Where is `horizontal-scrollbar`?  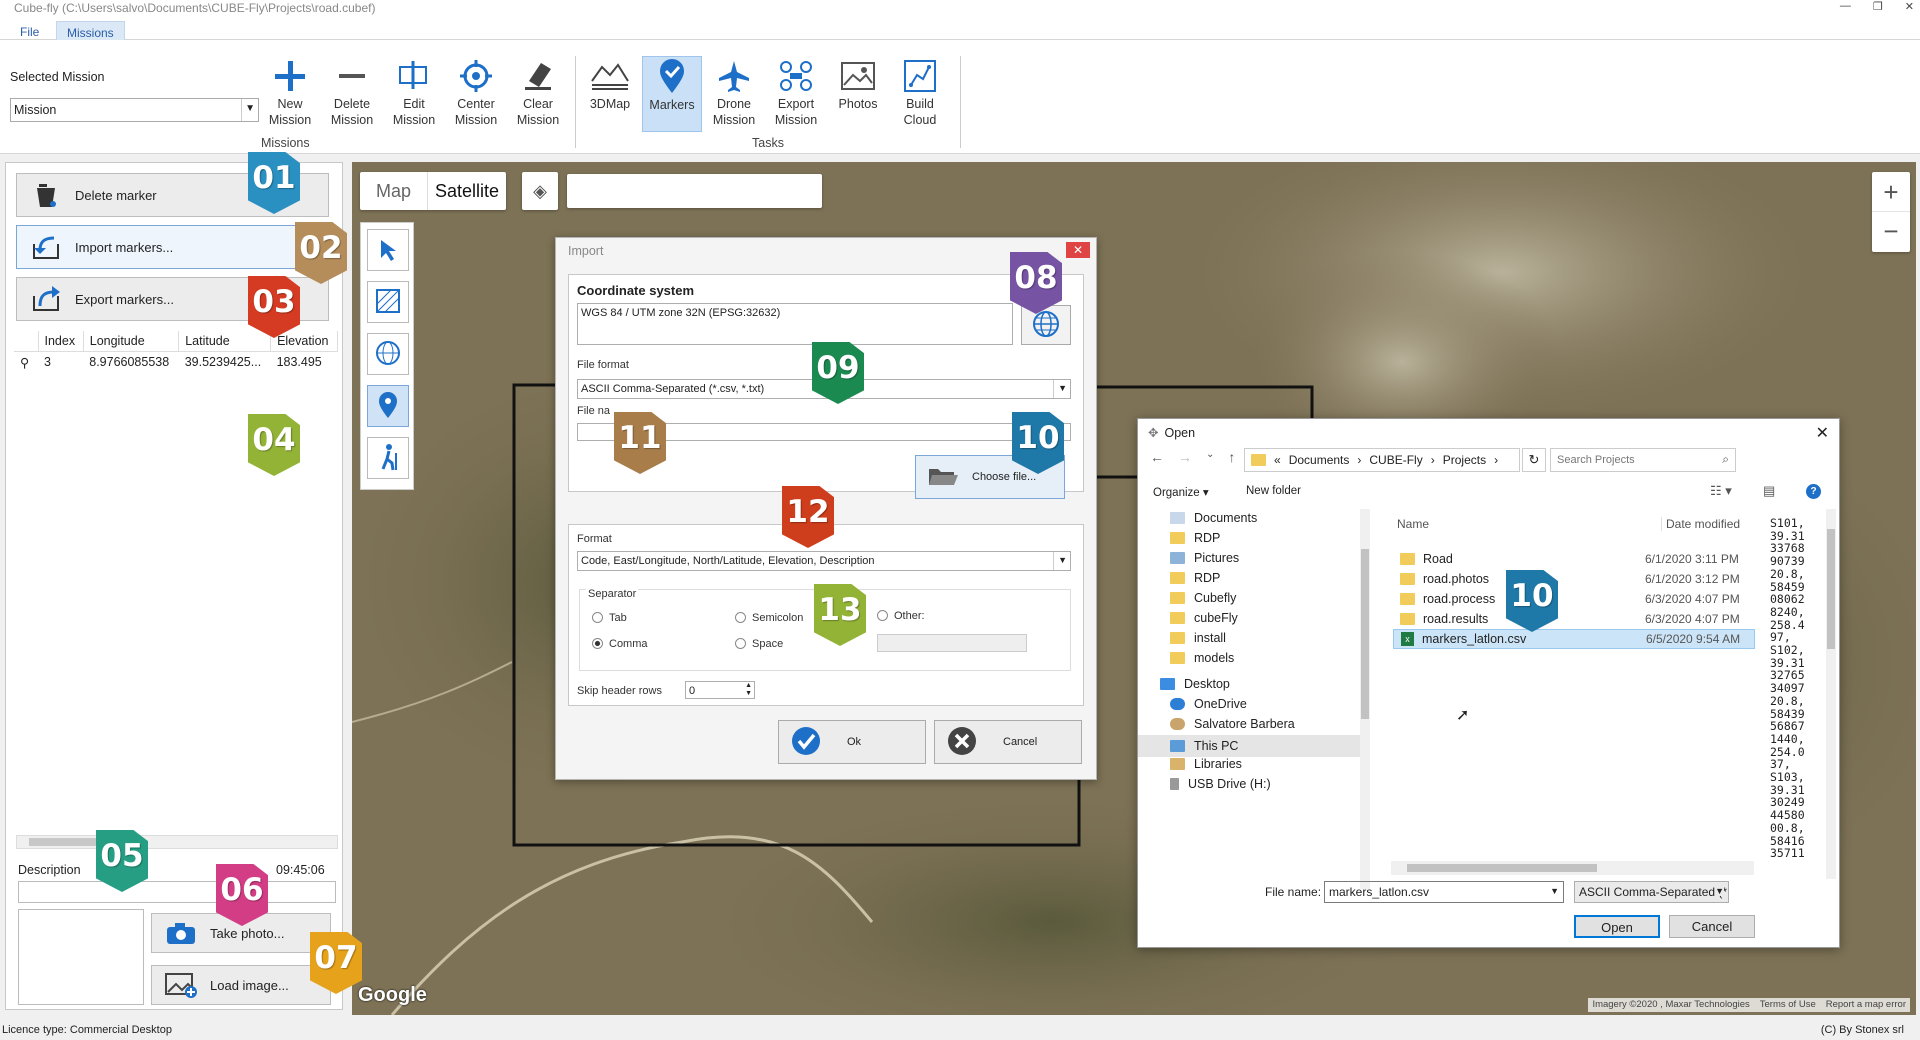 horizontal-scrollbar is located at coordinates (177, 842).